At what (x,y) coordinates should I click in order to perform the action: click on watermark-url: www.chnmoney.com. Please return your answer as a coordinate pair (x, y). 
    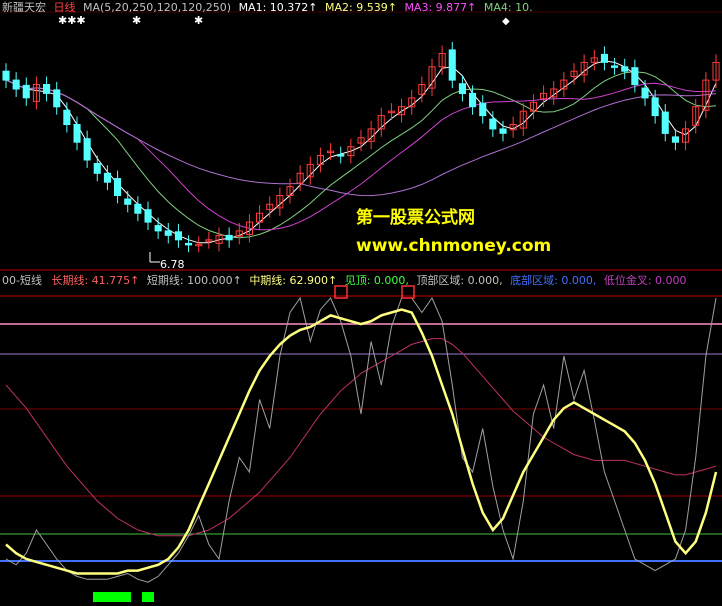
    Looking at the image, I should click on (454, 246).